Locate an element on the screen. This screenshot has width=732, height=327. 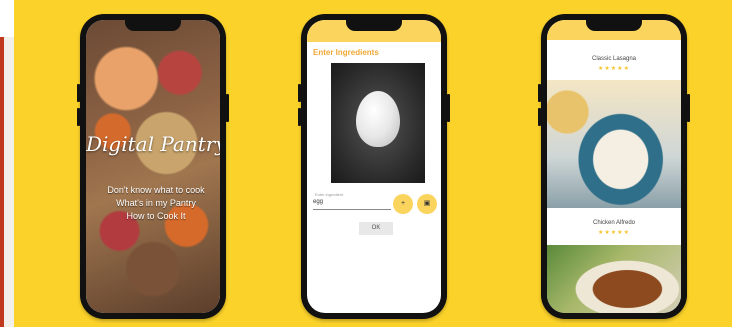
ingredient-input: egg is located at coordinates (352, 204).